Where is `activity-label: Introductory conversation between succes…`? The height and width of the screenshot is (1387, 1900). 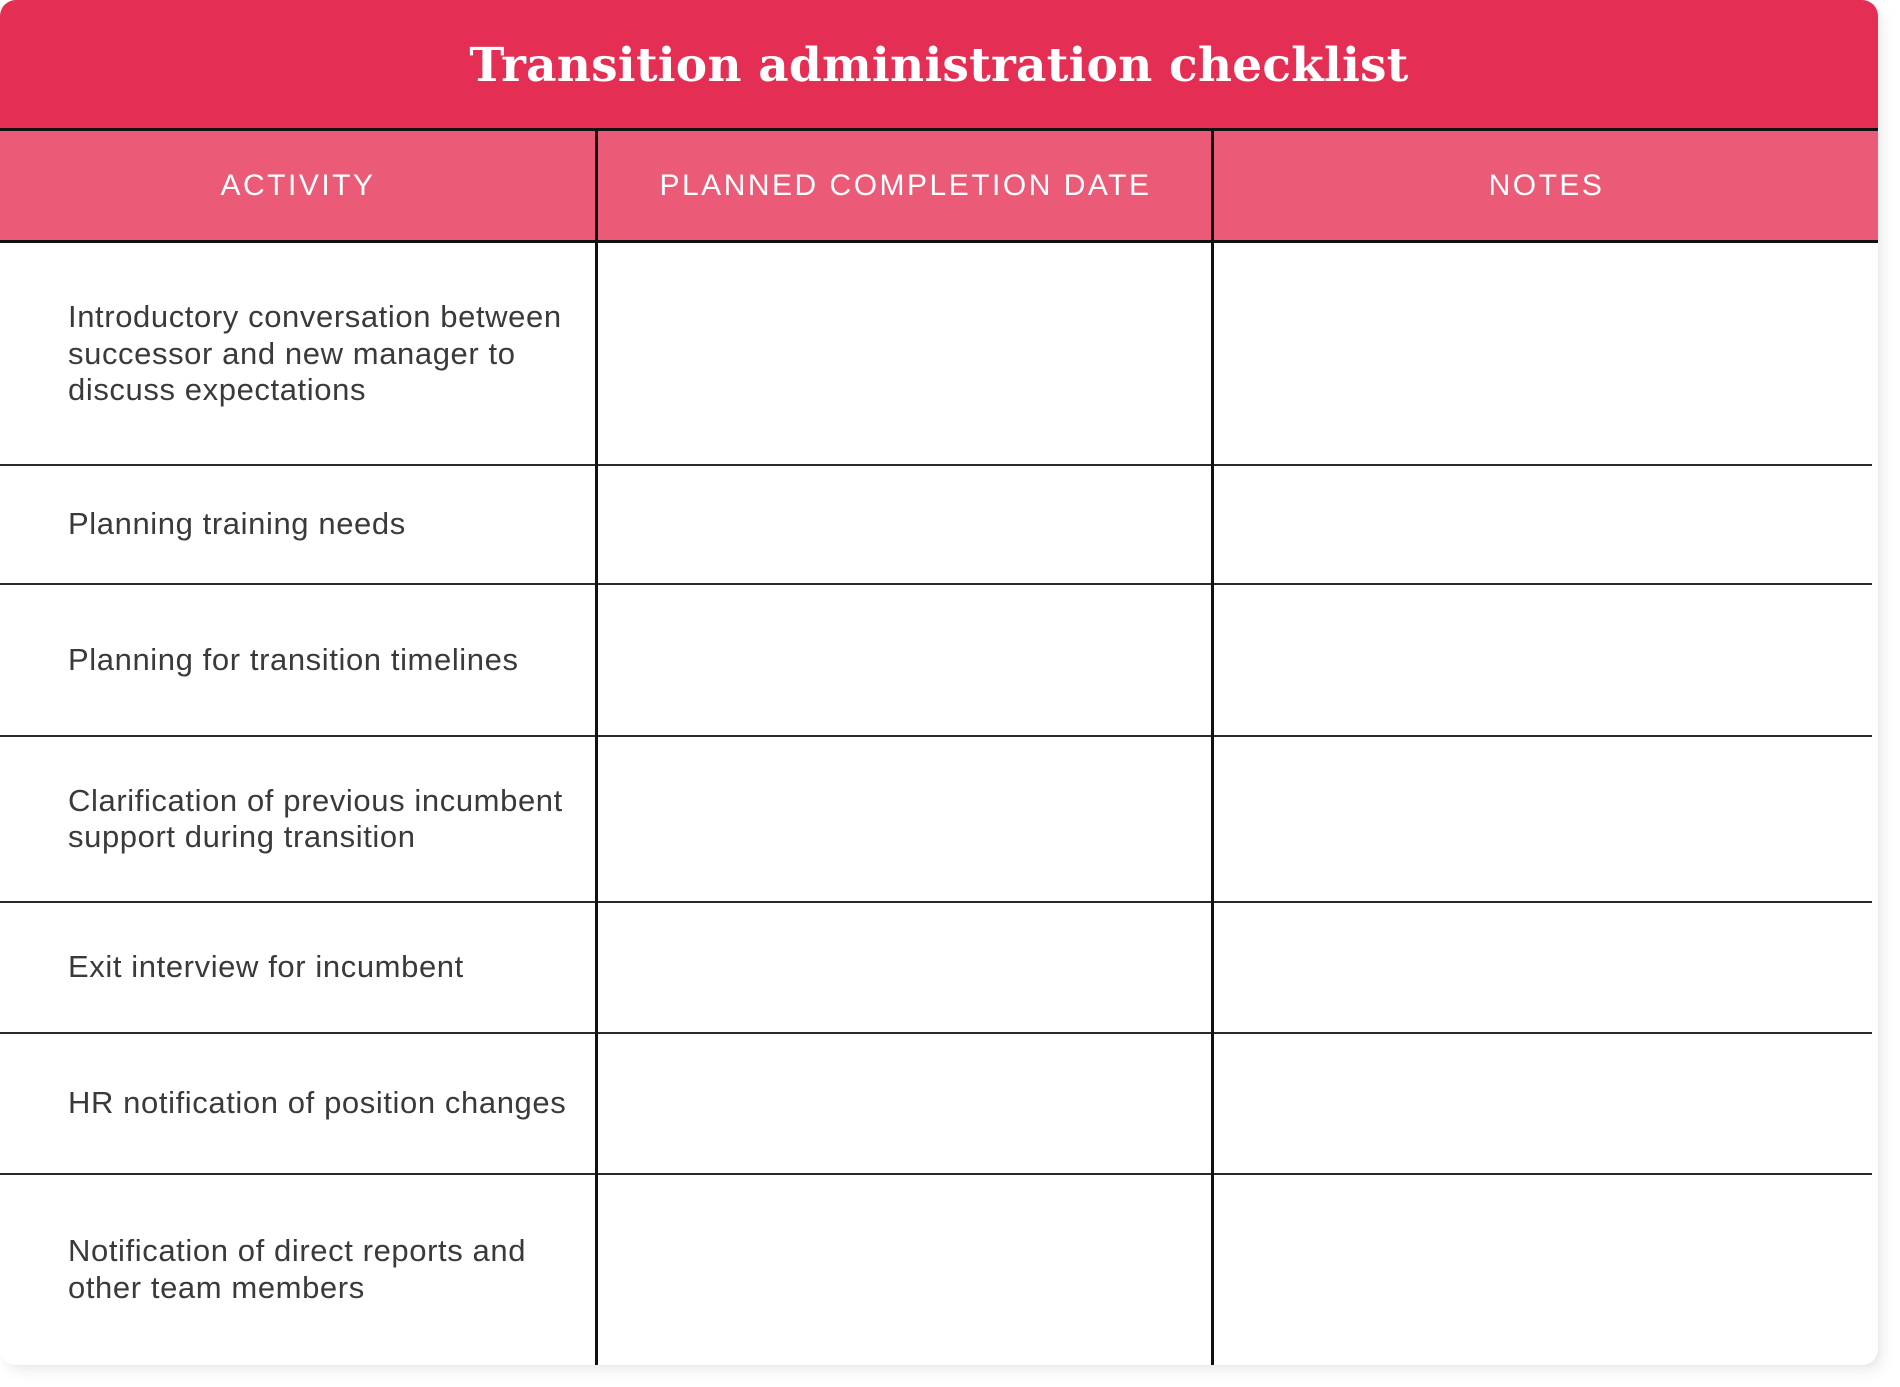
activity-label: Introductory conversation between succes… is located at coordinates (315, 353).